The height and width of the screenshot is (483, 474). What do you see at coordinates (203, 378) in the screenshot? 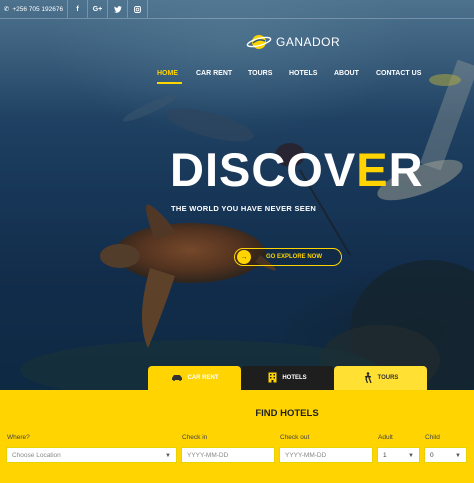
I see `tab-label: CAR RENT` at bounding box center [203, 378].